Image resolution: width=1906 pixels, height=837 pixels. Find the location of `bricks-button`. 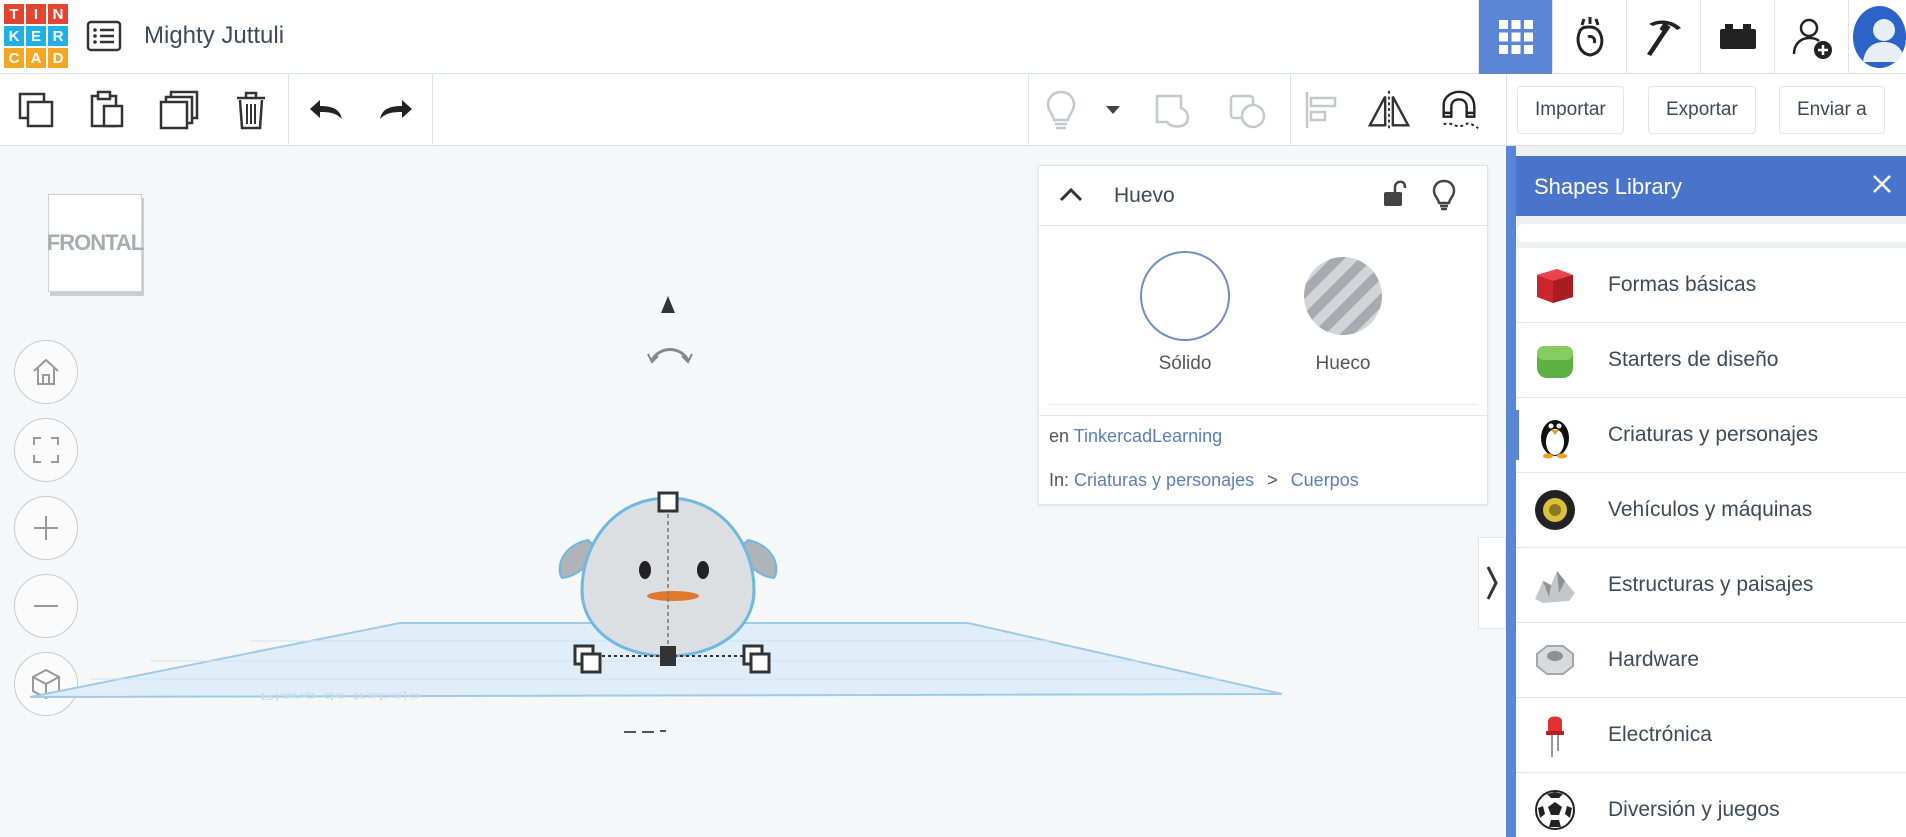

bricks-button is located at coordinates (1737, 37).